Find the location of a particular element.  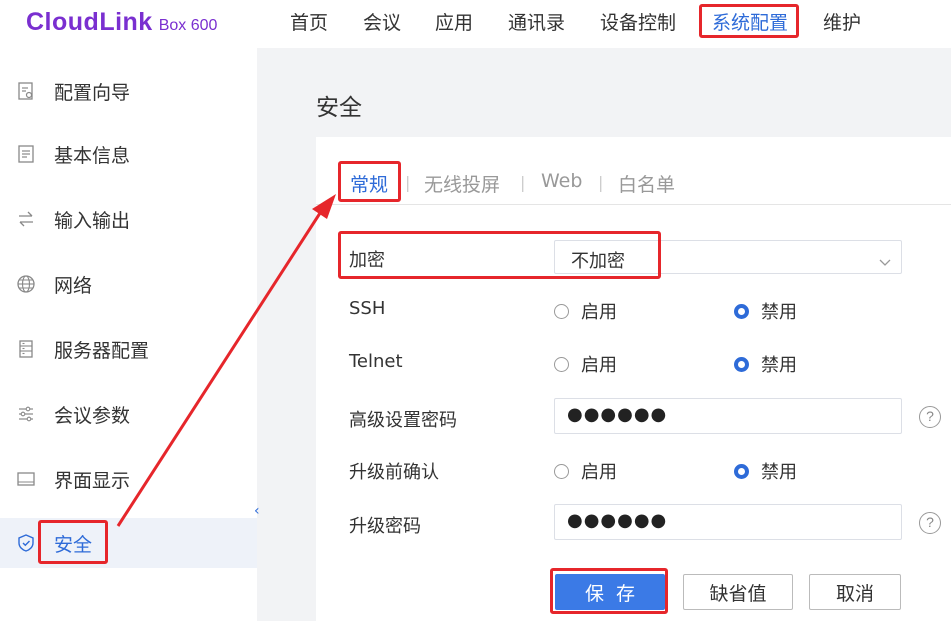

upgrade-password-value: ●●●●●● is located at coordinates (617, 520).